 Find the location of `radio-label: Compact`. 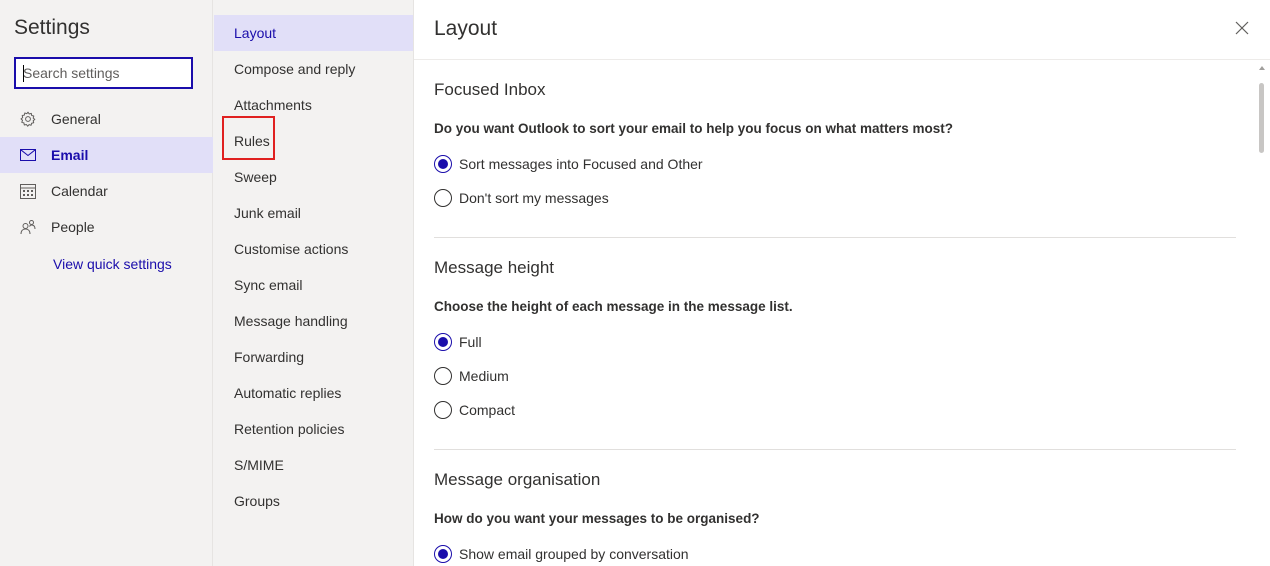

radio-label: Compact is located at coordinates (487, 410).